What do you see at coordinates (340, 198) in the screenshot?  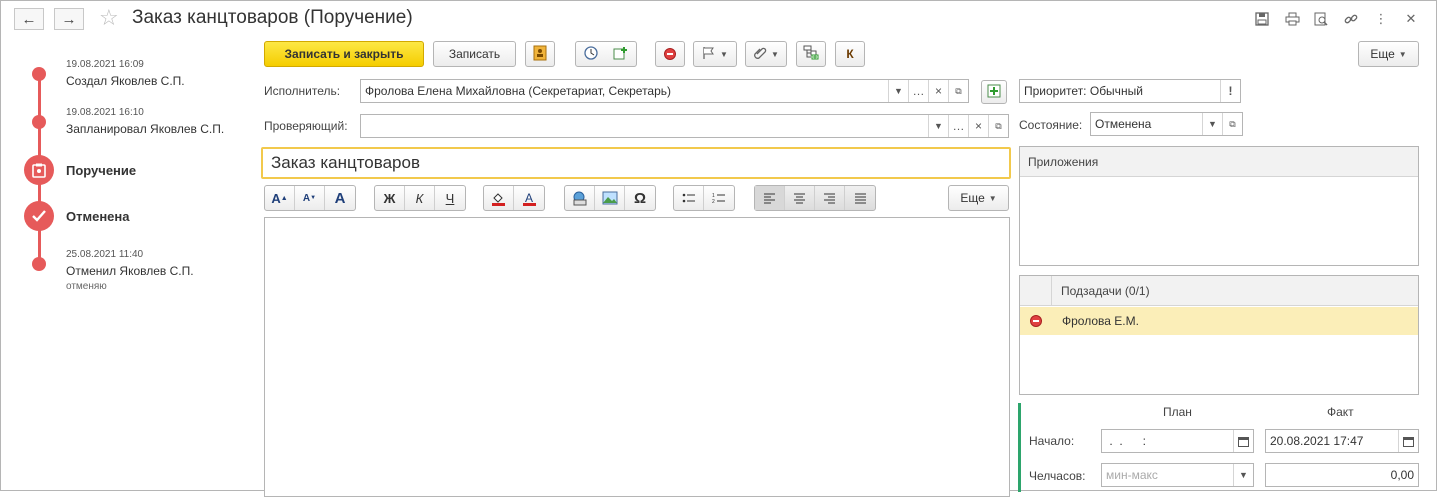 I see `font-style-icon: A` at bounding box center [340, 198].